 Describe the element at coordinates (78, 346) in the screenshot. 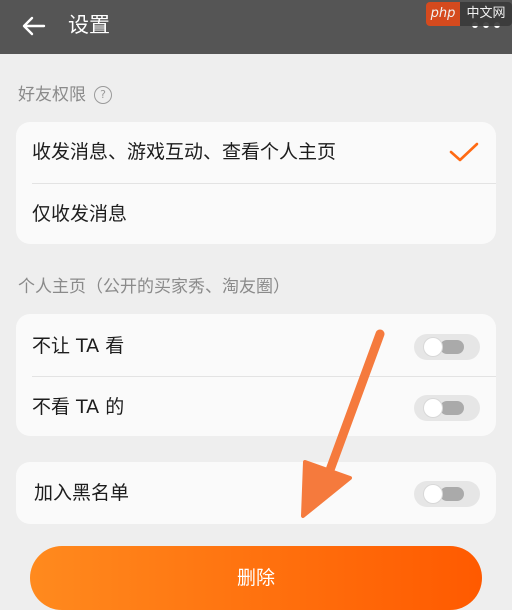

I see `hide-from-ta-label: 不让 TA 看` at that location.